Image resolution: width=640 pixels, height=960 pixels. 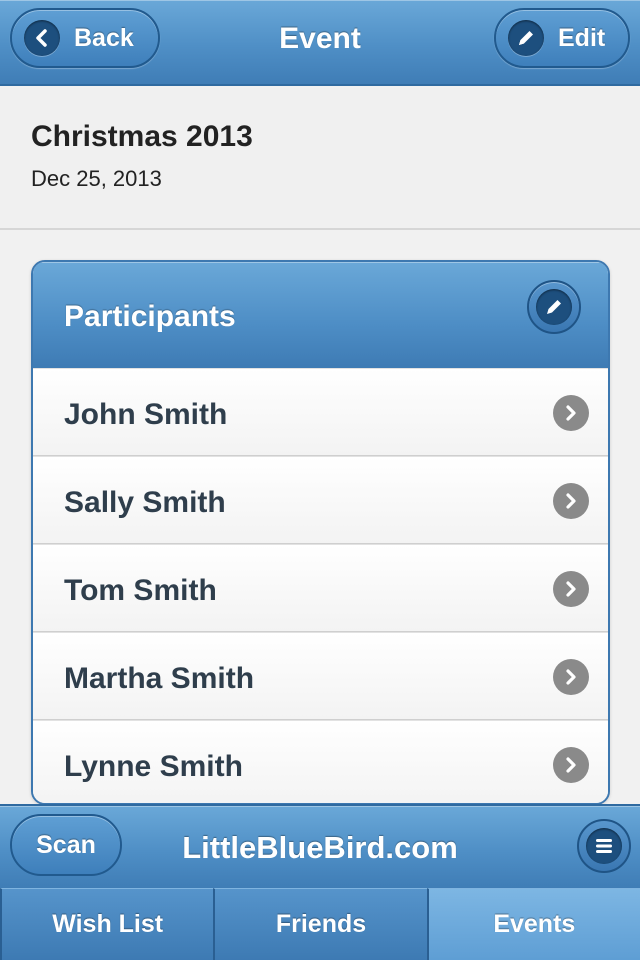 I want to click on participant-name: John Smith, so click(x=146, y=414).